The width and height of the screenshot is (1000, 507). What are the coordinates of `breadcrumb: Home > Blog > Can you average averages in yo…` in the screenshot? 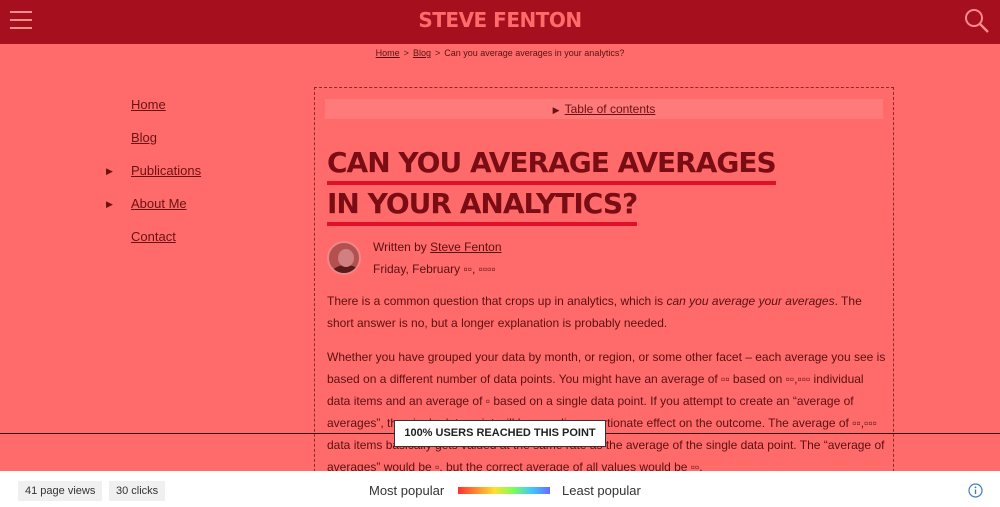 It's located at (500, 53).